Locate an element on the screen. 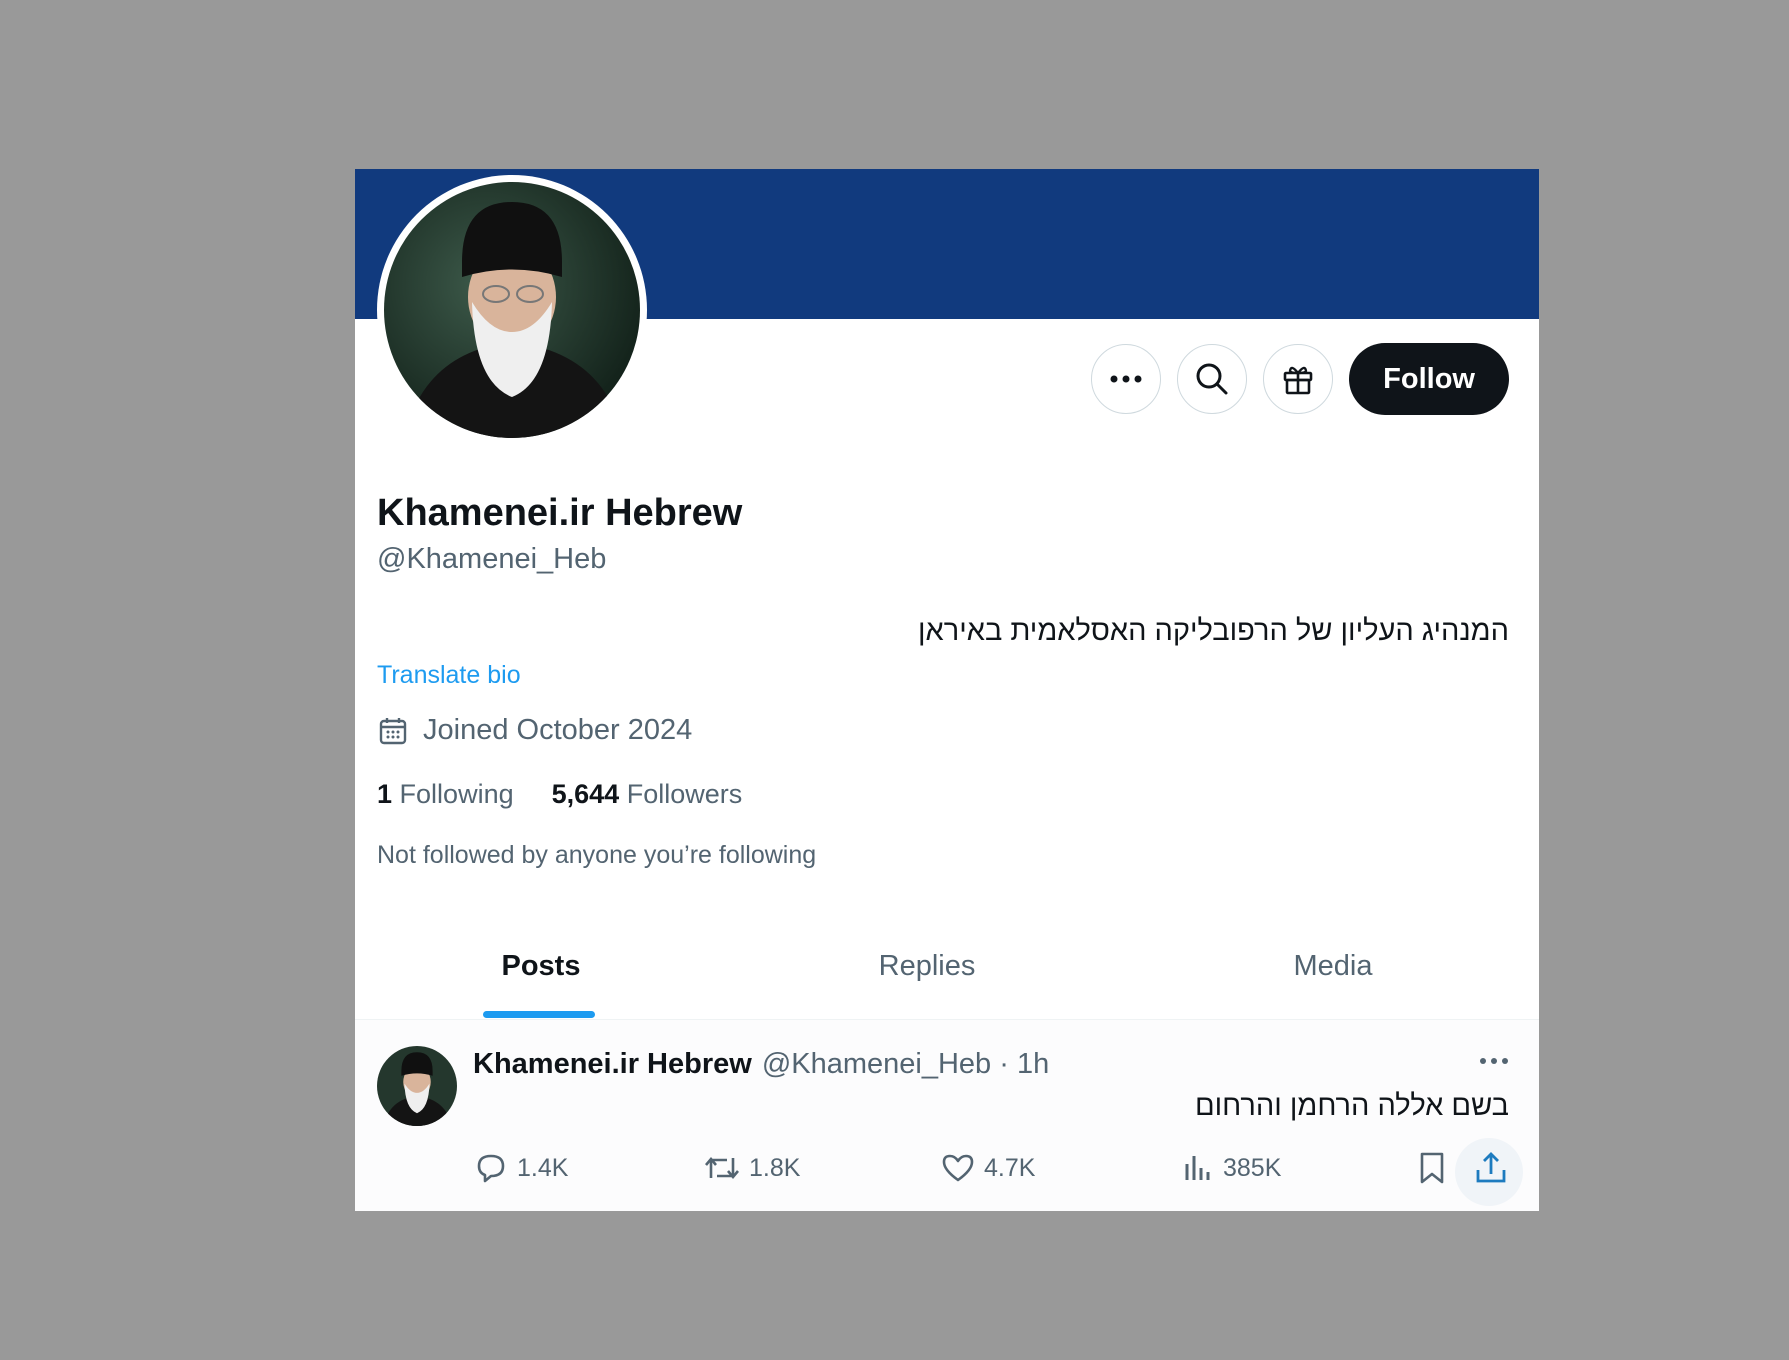  repost-button: 1.8K is located at coordinates (751, 1168).